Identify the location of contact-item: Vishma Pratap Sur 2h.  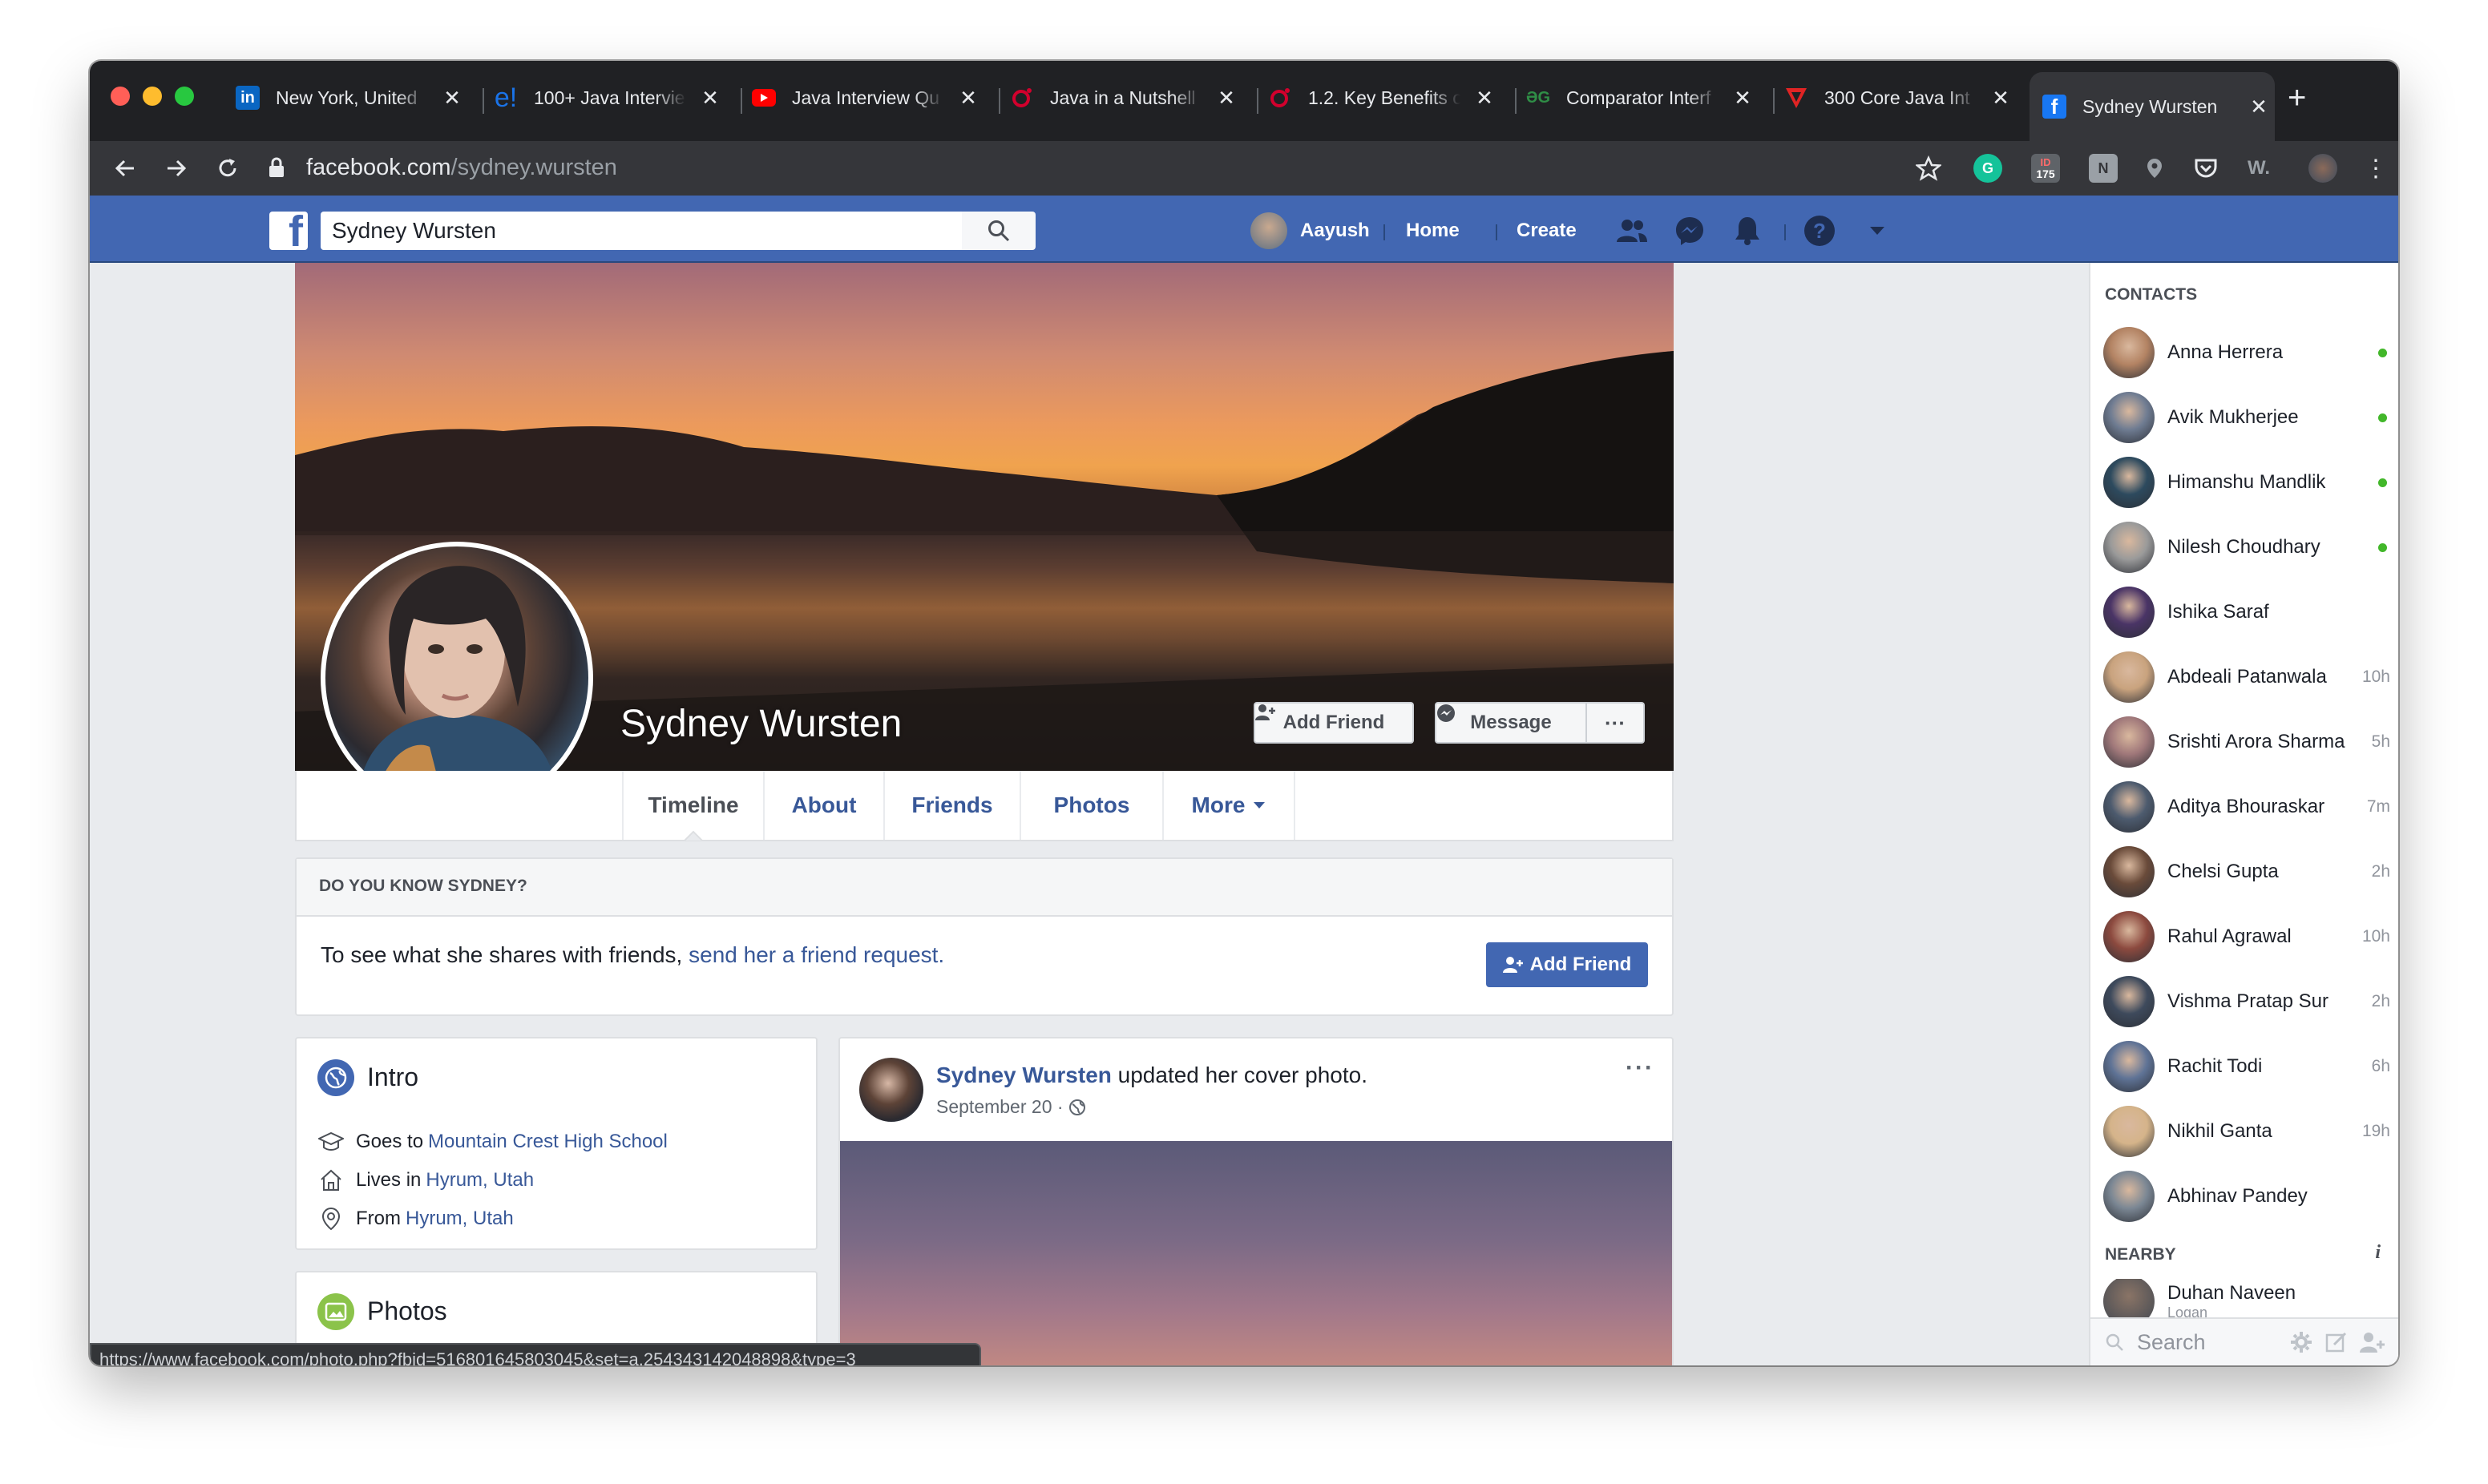
(2246, 1002).